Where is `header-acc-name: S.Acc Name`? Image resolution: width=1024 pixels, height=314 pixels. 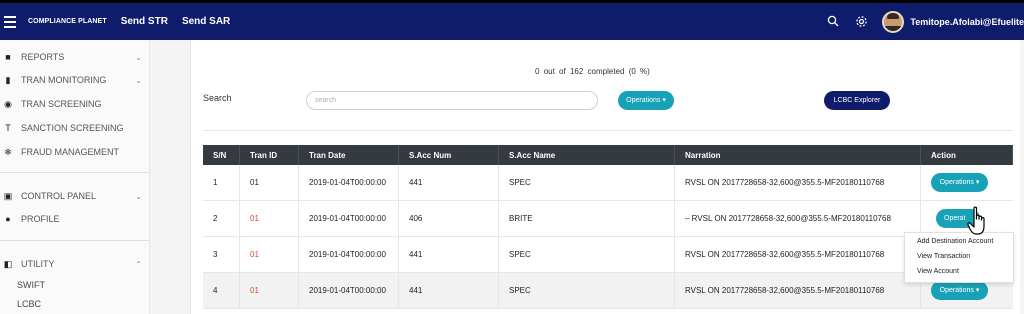 header-acc-name: S.Acc Name is located at coordinates (587, 155).